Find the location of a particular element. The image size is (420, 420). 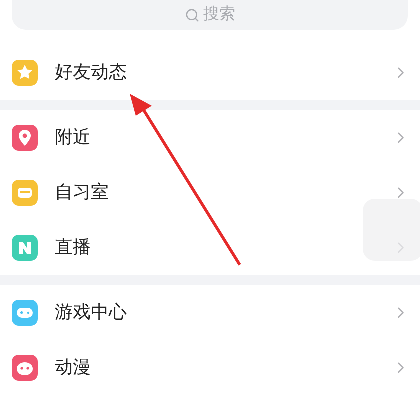

menu-label: 自习室 is located at coordinates (82, 192).